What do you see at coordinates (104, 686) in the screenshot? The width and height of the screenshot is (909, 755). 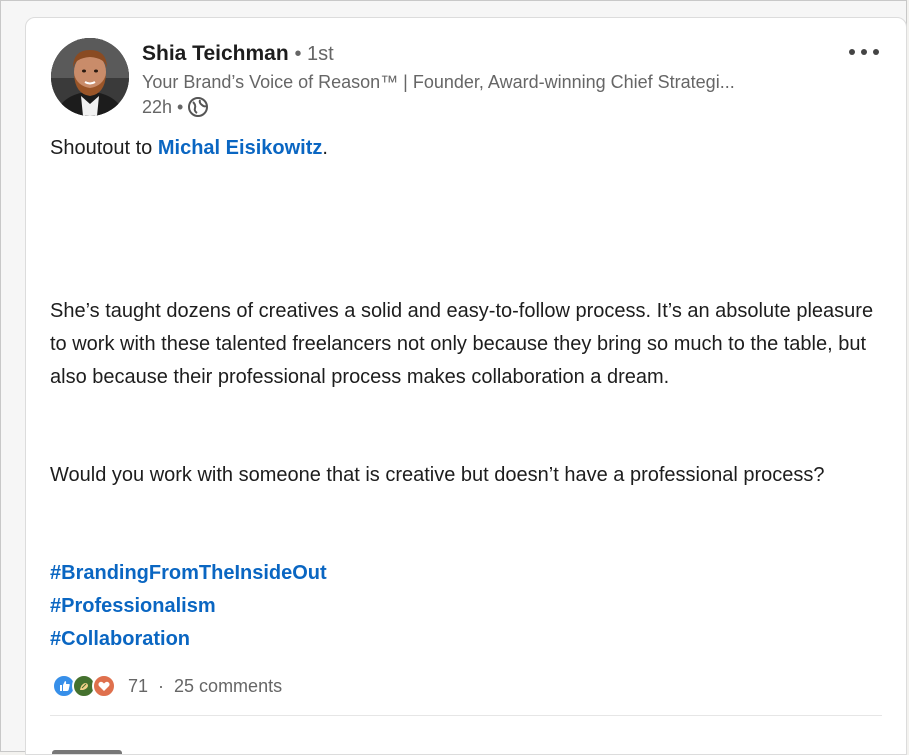 I see `love-icon` at bounding box center [104, 686].